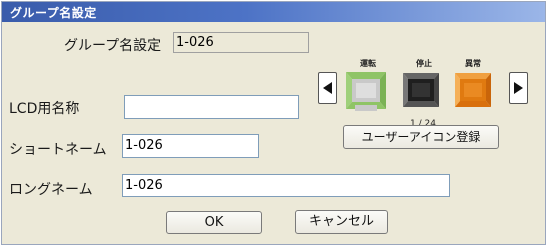  I want to click on title-bar: グループ名設定, so click(273, 12).